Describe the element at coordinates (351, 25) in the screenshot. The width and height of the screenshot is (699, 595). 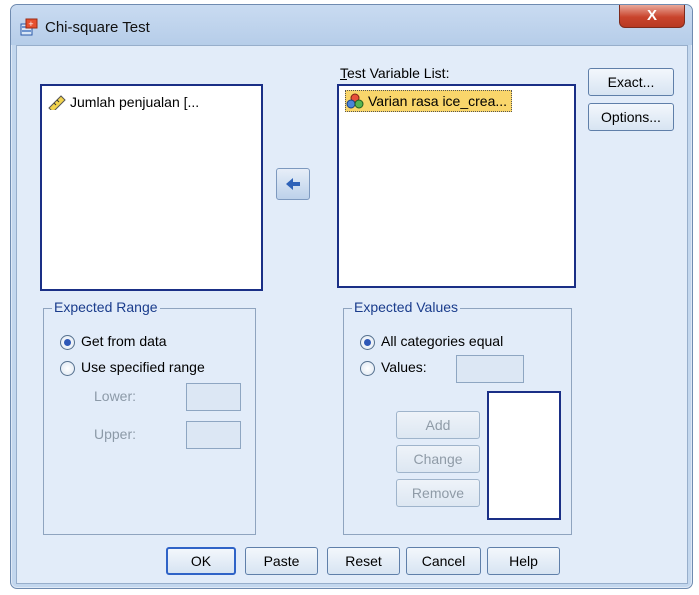
I see `title-bar: + Chi-square Test X` at that location.